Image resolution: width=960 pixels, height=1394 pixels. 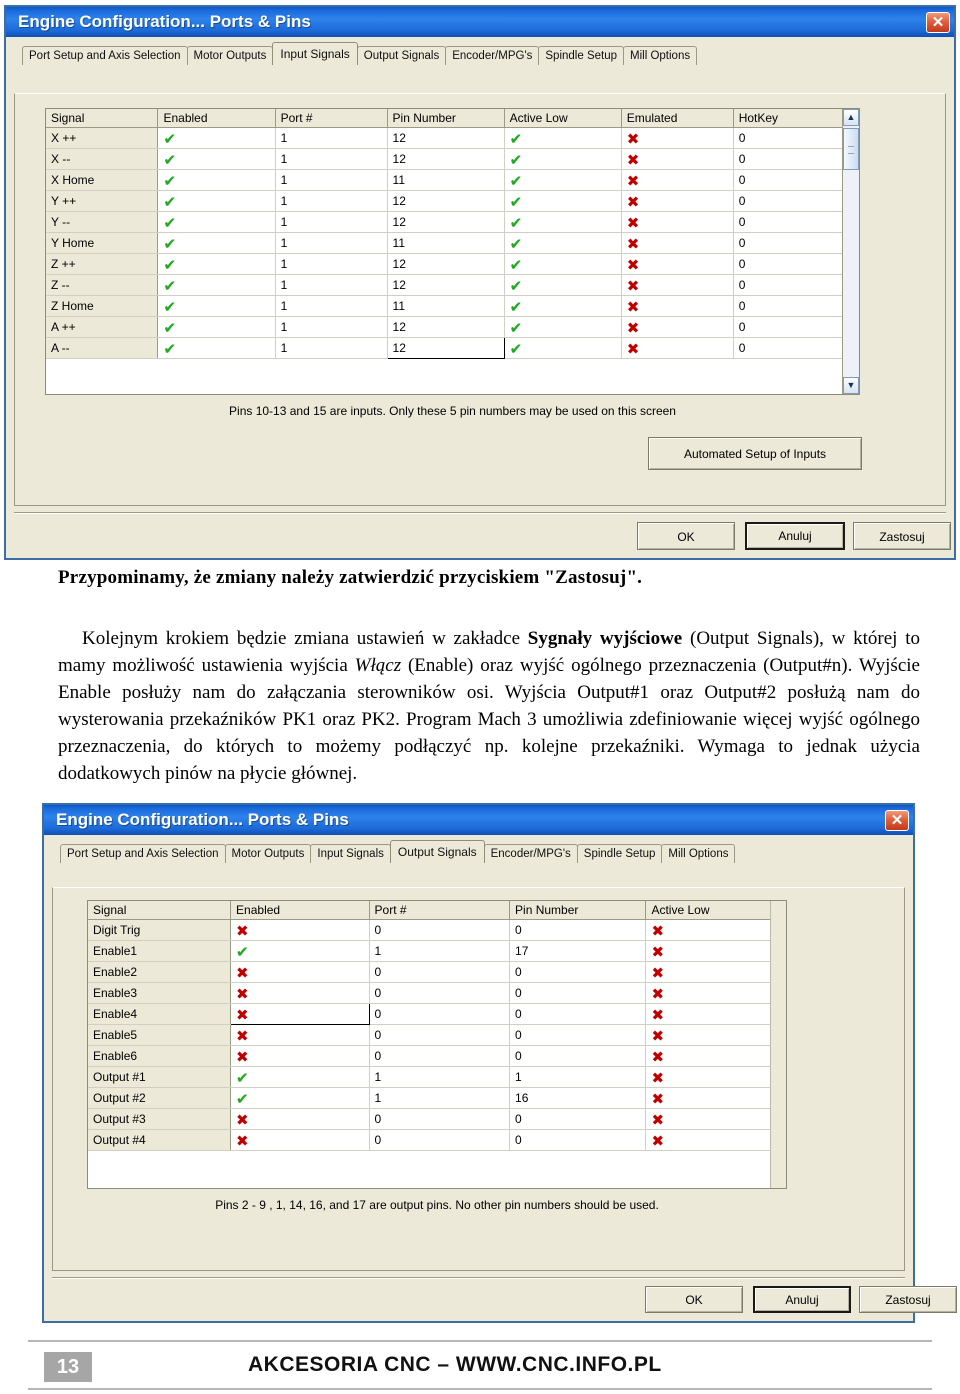 What do you see at coordinates (331, 118) in the screenshot?
I see `col-port: Port #` at bounding box center [331, 118].